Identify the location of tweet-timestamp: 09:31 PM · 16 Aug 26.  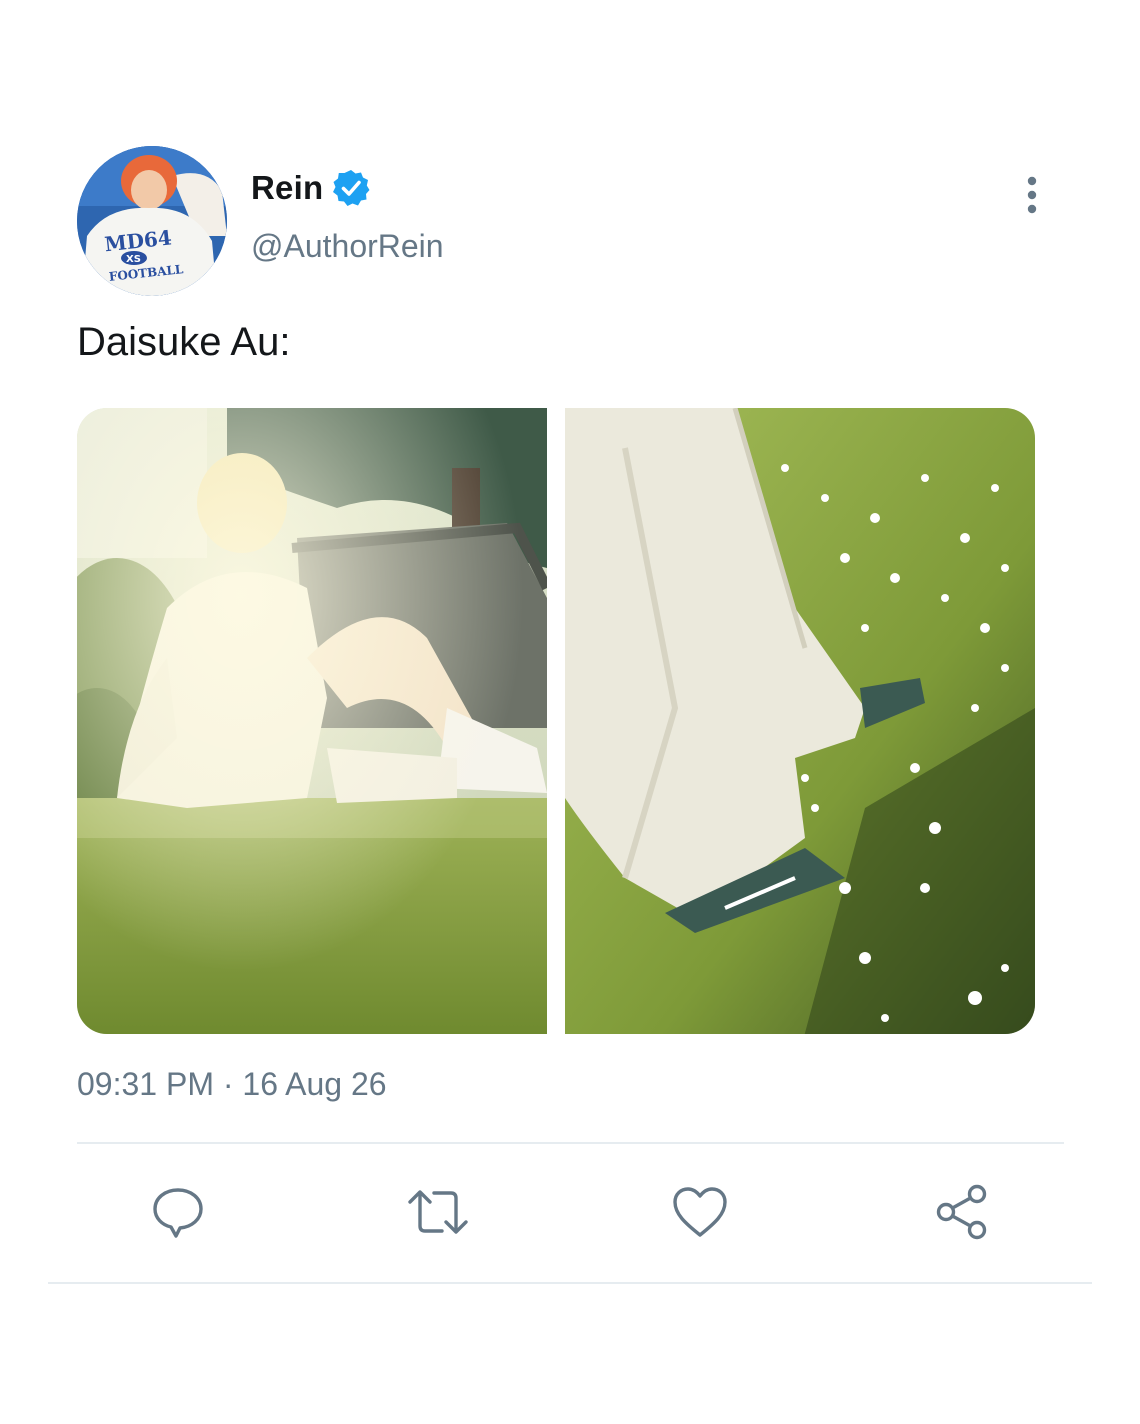
(232, 1084).